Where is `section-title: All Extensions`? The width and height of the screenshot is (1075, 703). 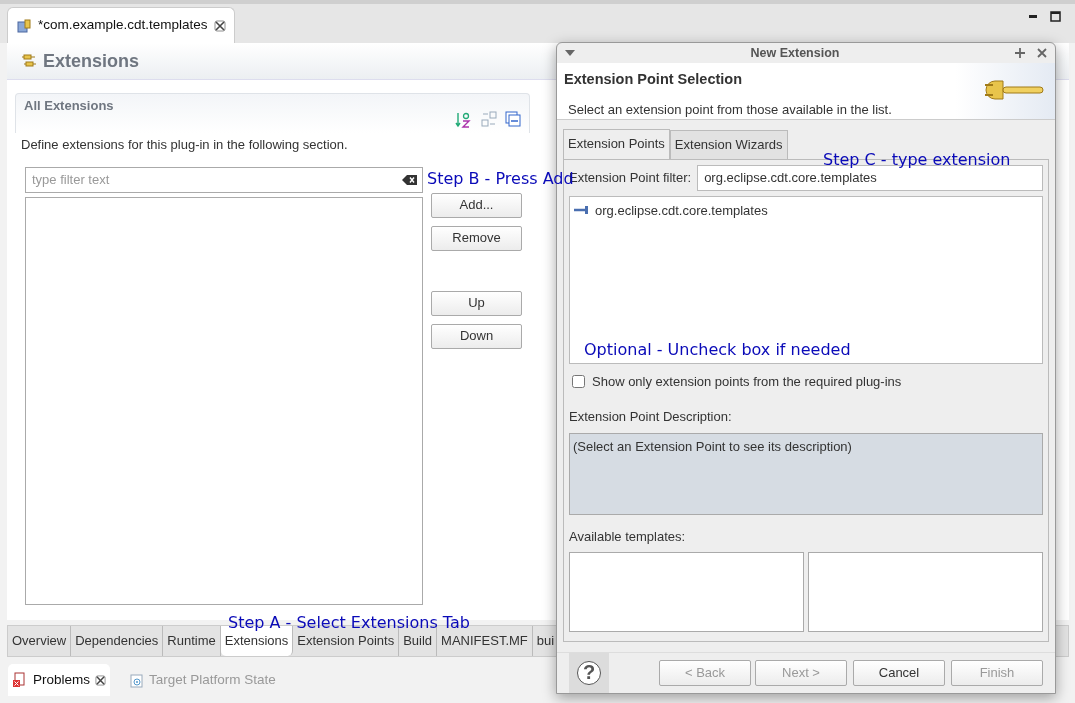
section-title: All Extensions is located at coordinates (69, 106).